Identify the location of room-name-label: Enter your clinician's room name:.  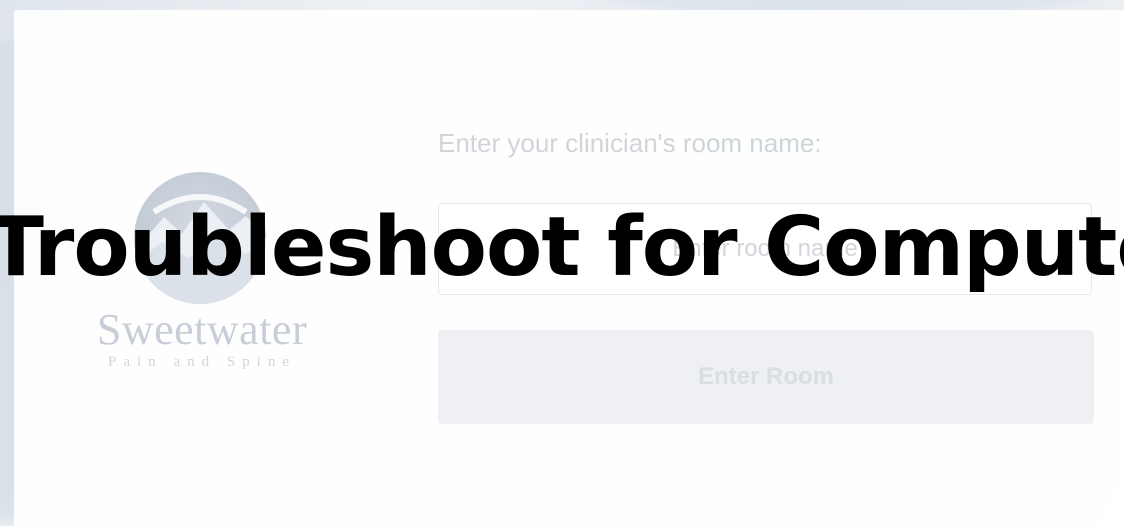
(630, 143).